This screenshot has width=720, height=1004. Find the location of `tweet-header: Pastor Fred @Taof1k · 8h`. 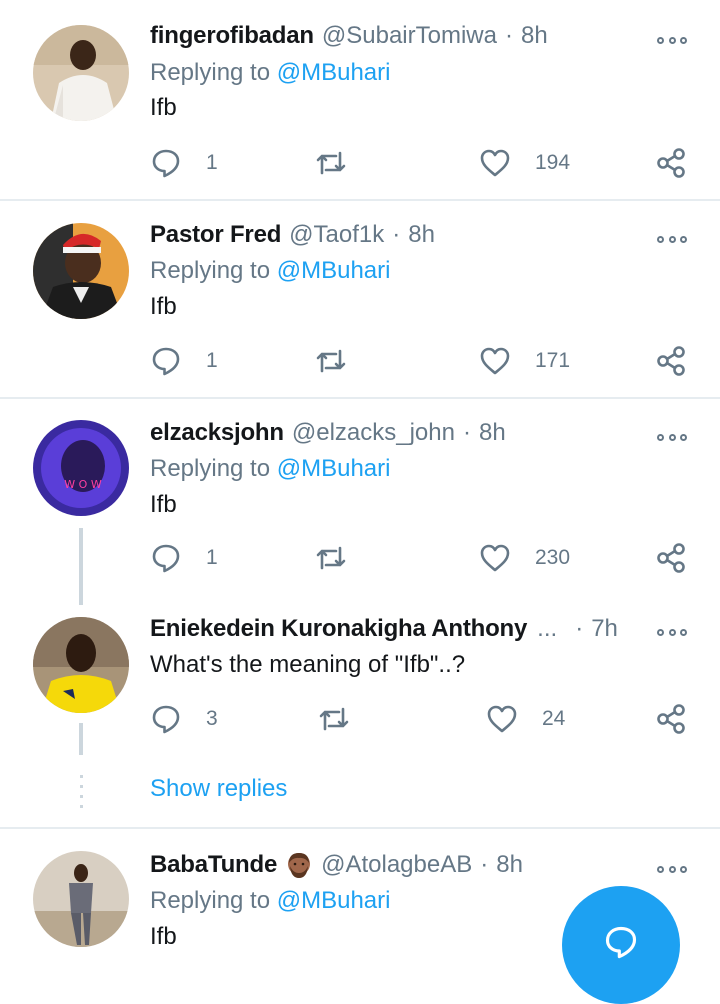

tweet-header: Pastor Fred @Taof1k · 8h is located at coordinates (387, 235).